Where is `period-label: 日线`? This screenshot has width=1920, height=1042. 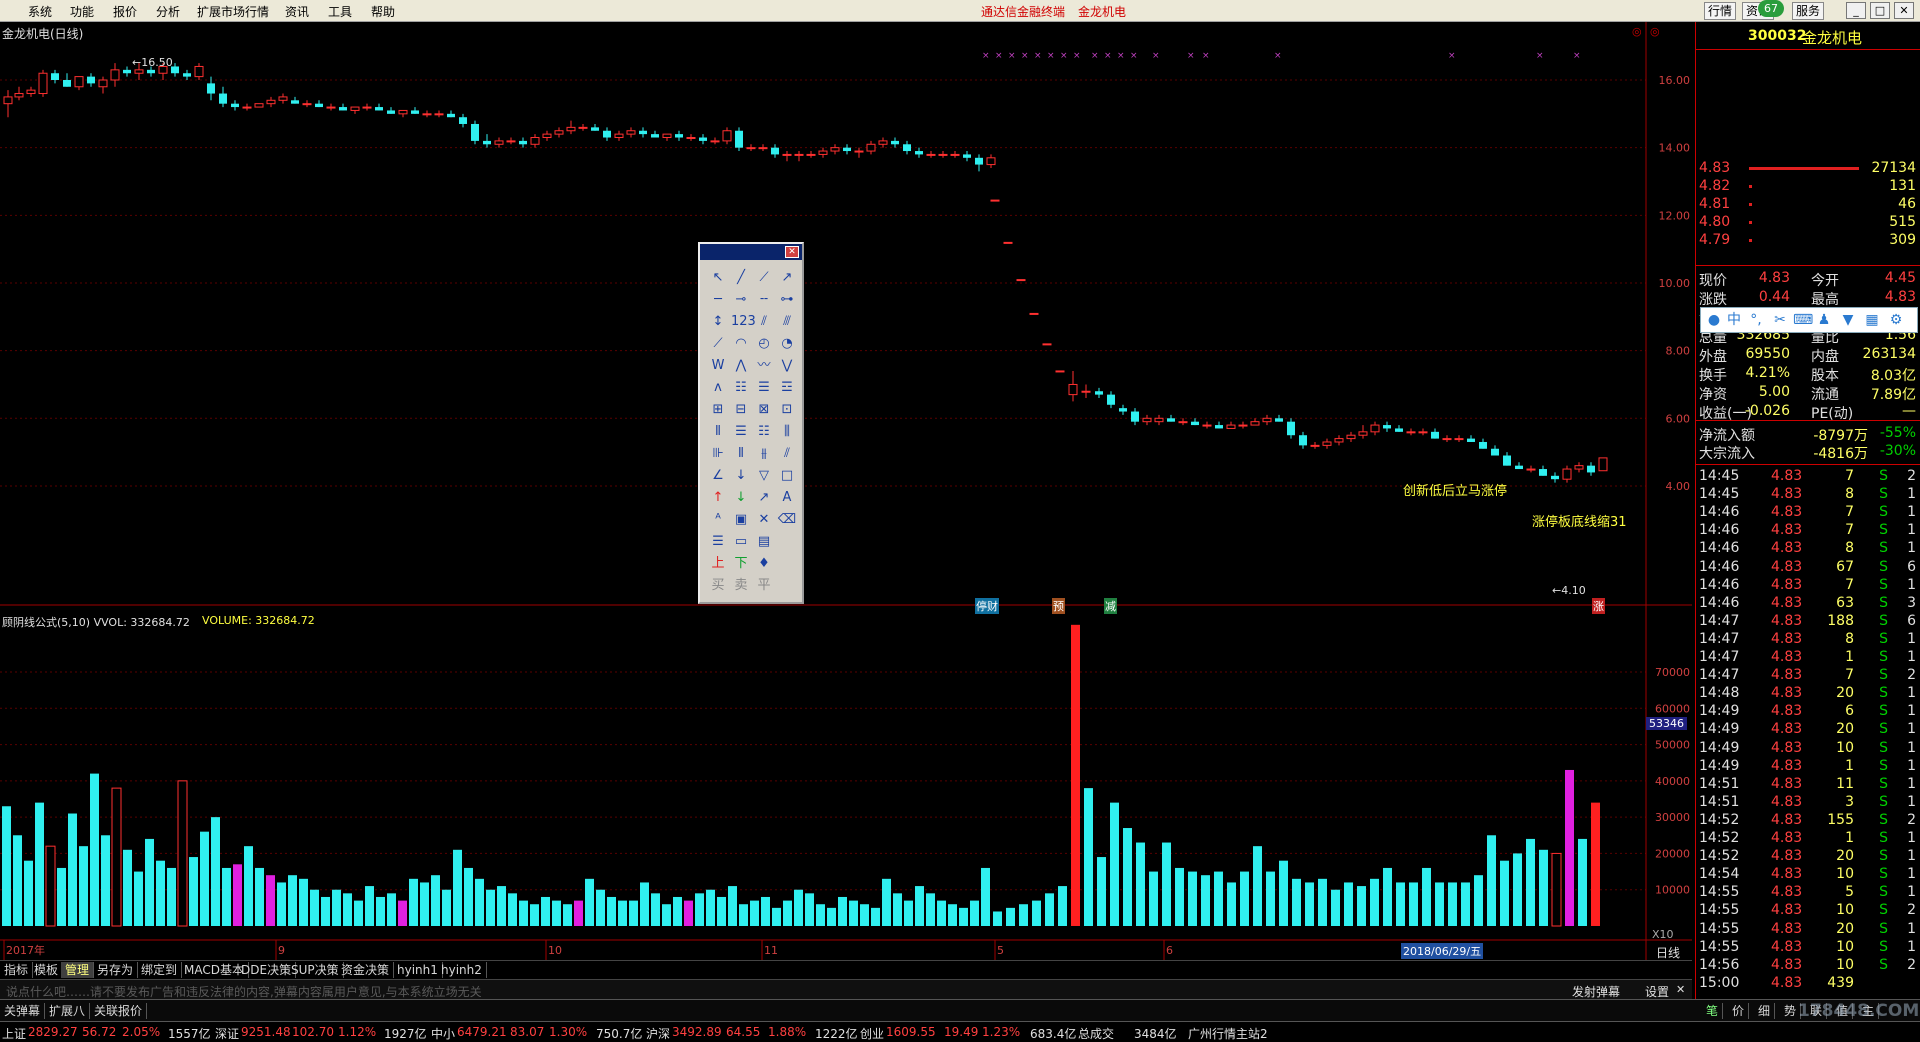 period-label: 日线 is located at coordinates (1668, 952).